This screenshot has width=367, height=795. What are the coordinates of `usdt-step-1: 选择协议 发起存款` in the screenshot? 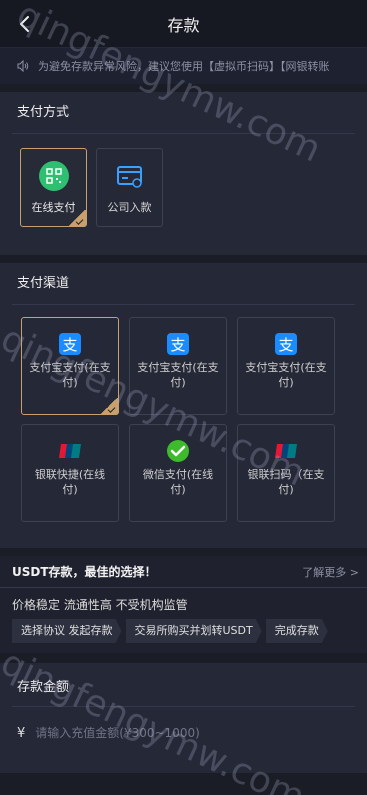 It's located at (67, 631).